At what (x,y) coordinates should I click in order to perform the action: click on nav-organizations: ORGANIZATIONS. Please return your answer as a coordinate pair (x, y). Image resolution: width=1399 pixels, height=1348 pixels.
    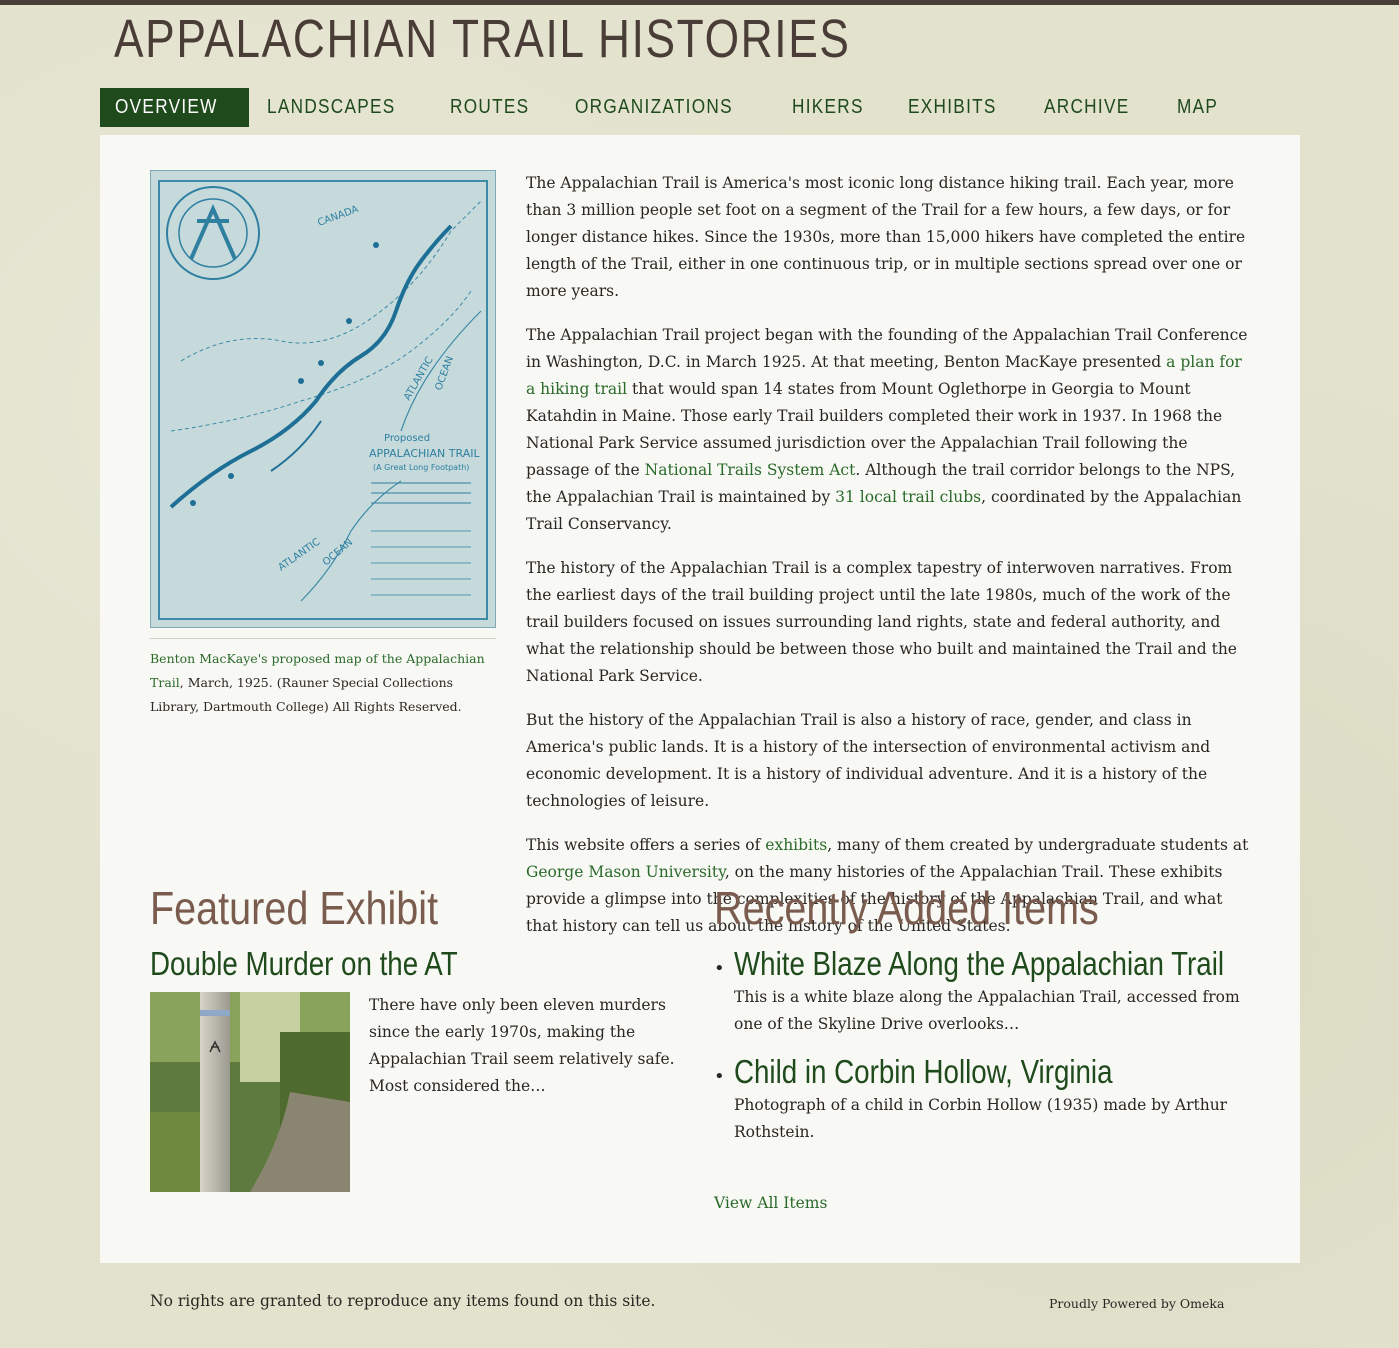
    Looking at the image, I should click on (667, 107).